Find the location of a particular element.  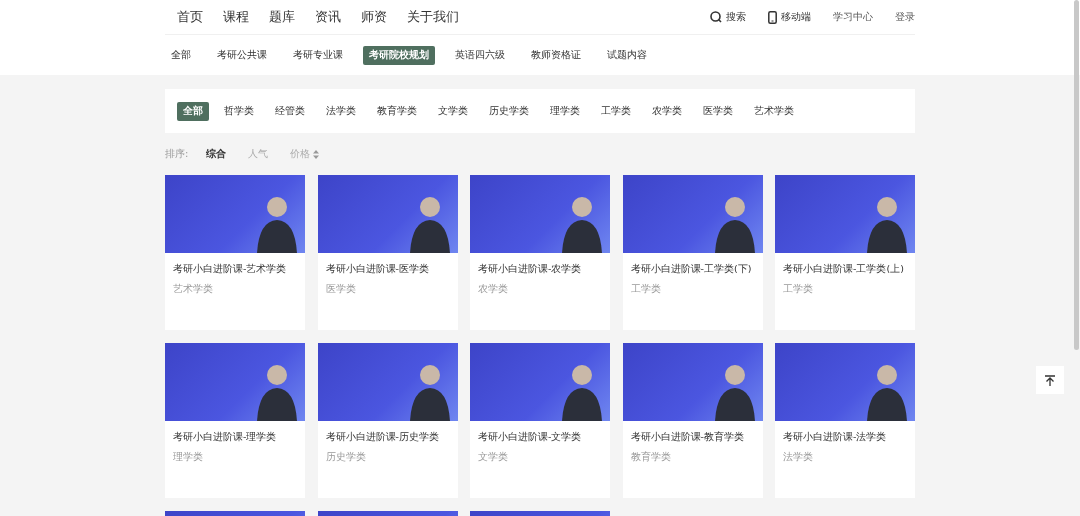

course-card: 考研小白进阶课-工学类(上) 工学类 is located at coordinates (845, 252).